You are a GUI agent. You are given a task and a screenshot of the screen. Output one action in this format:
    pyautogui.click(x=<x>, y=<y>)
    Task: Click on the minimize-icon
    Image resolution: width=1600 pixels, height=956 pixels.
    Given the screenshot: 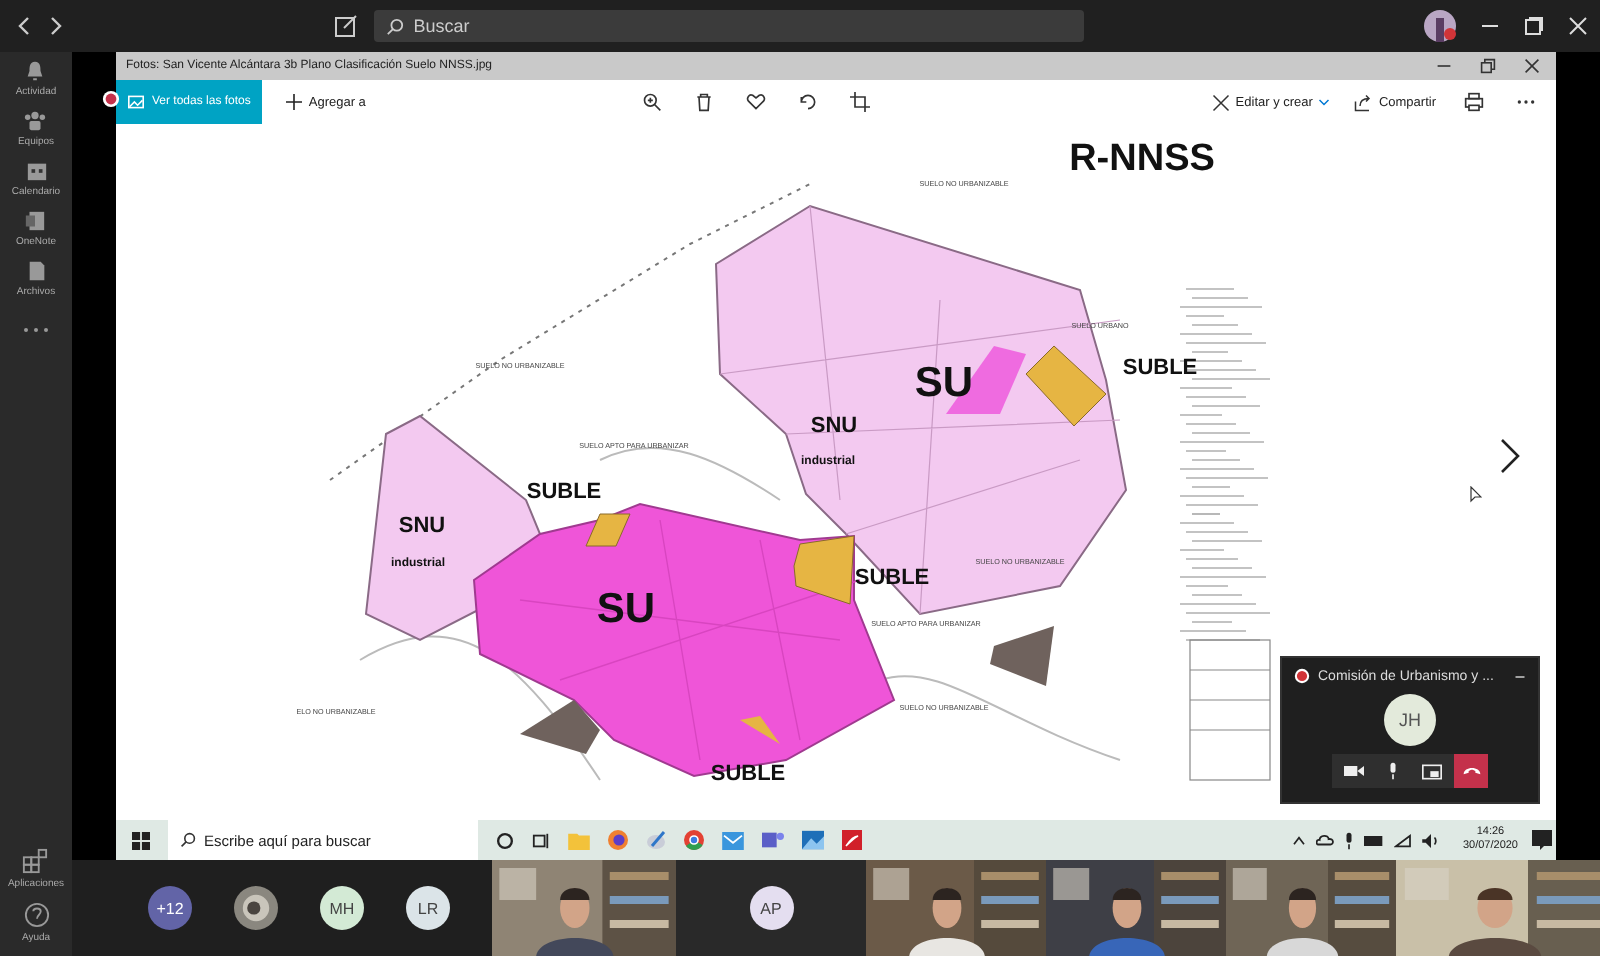 What is the action you would take?
    pyautogui.click(x=1520, y=676)
    